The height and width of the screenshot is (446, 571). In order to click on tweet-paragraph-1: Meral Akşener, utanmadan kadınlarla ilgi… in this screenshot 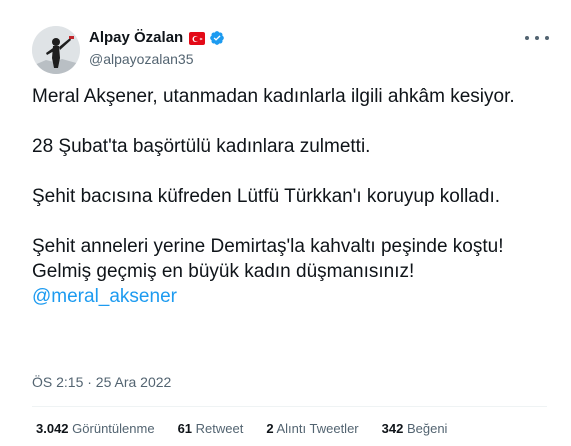, I will do `click(273, 96)`.